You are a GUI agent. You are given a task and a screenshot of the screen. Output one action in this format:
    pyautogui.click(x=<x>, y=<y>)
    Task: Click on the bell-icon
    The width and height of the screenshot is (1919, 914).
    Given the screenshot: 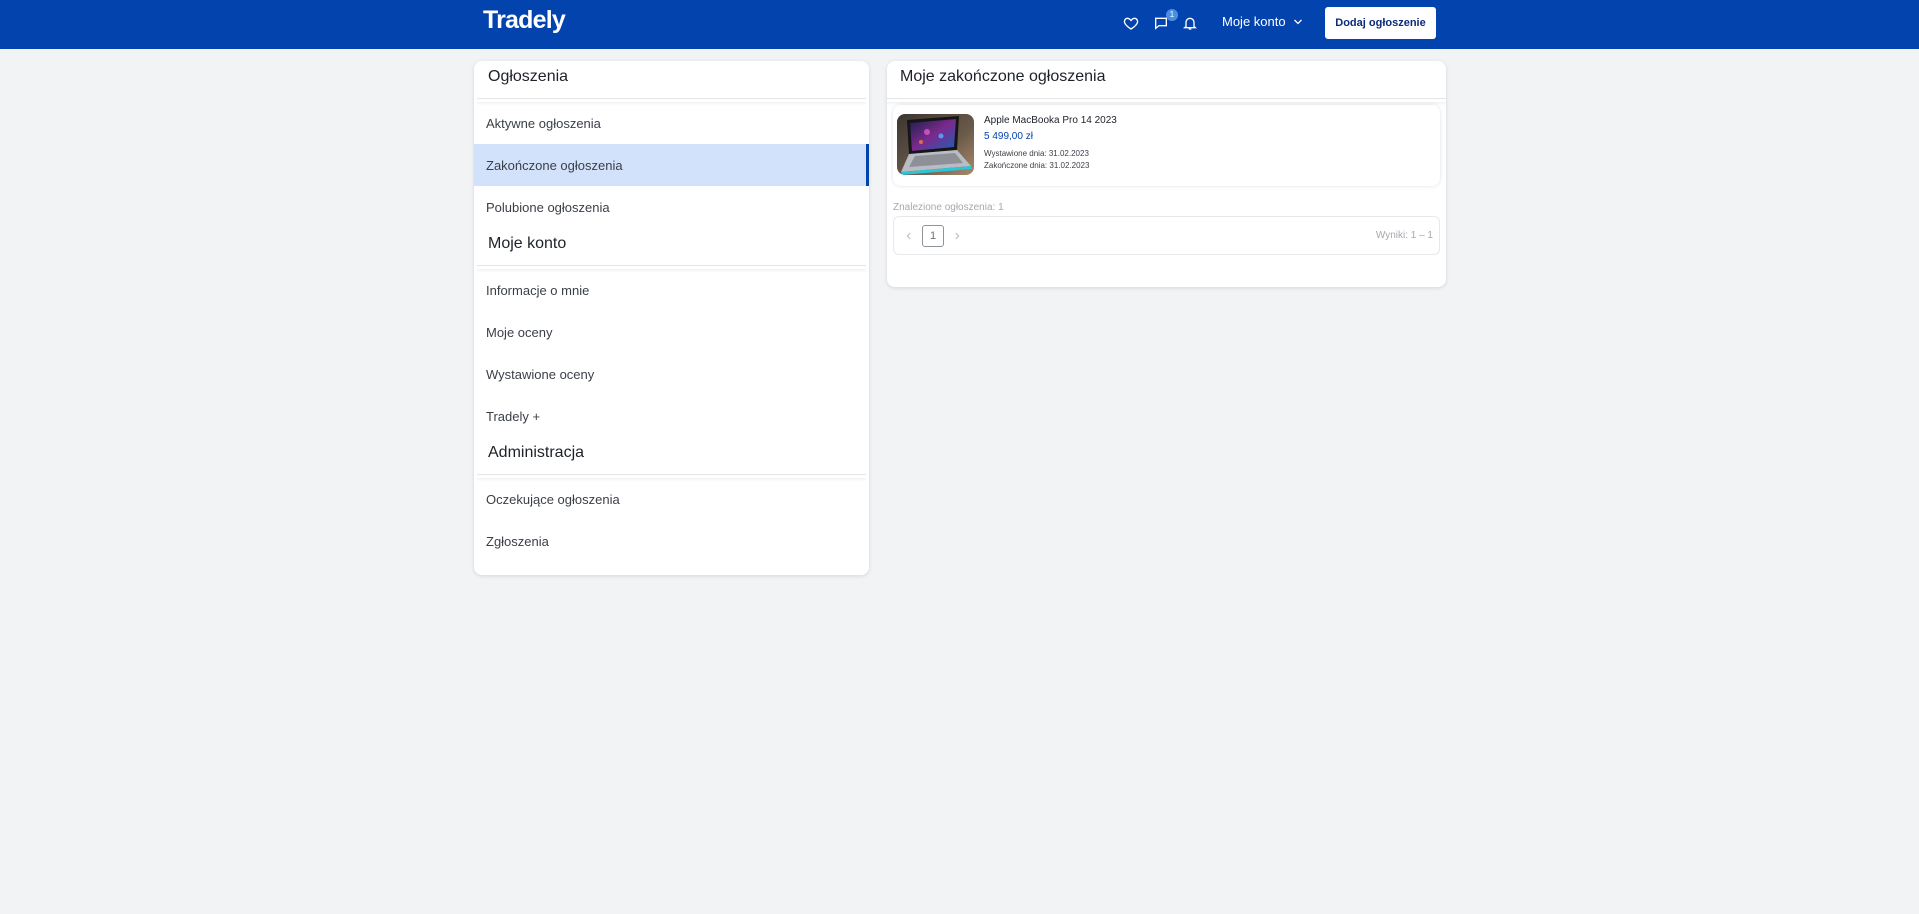 What is the action you would take?
    pyautogui.click(x=1190, y=23)
    